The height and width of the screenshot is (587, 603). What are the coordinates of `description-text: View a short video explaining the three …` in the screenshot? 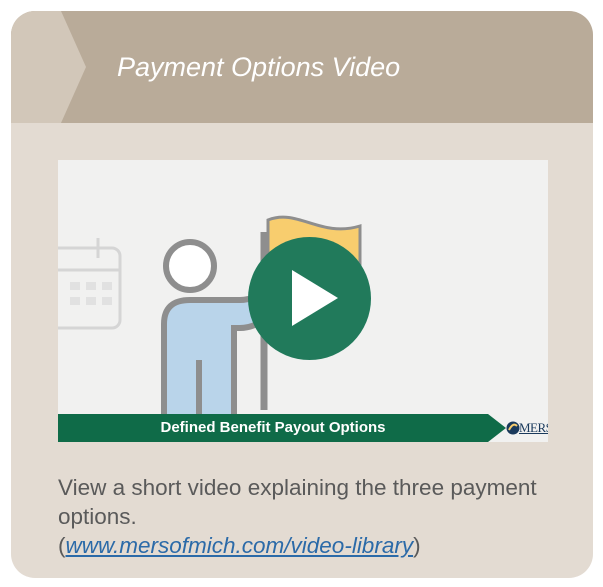 It's located at (297, 502).